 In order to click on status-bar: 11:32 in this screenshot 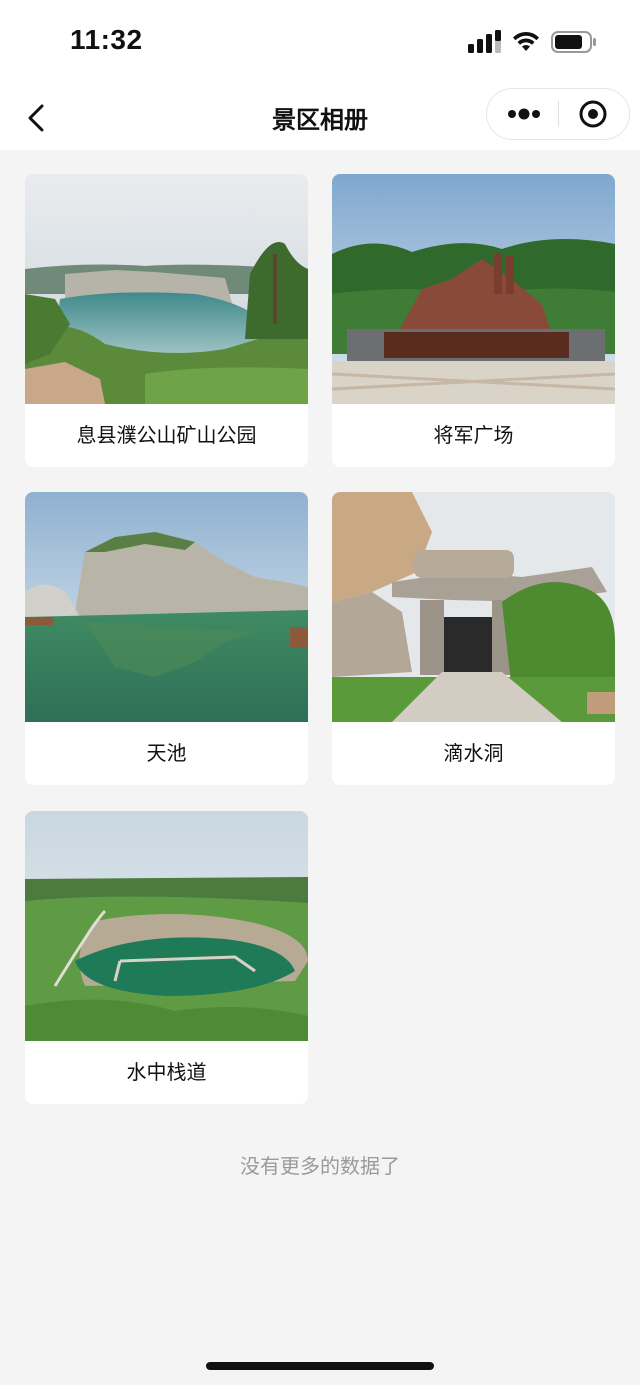, I will do `click(320, 43)`.